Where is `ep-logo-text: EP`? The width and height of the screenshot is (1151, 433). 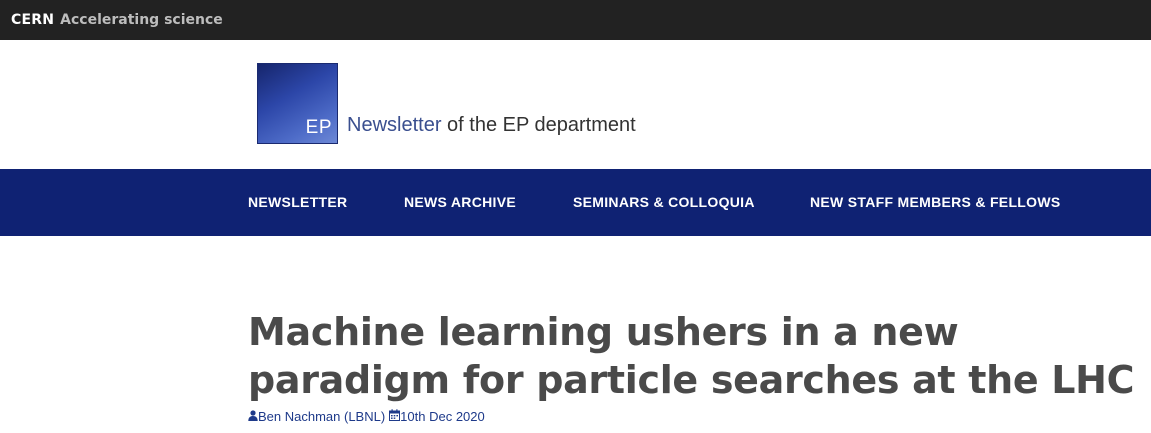
ep-logo-text: EP is located at coordinates (318, 127).